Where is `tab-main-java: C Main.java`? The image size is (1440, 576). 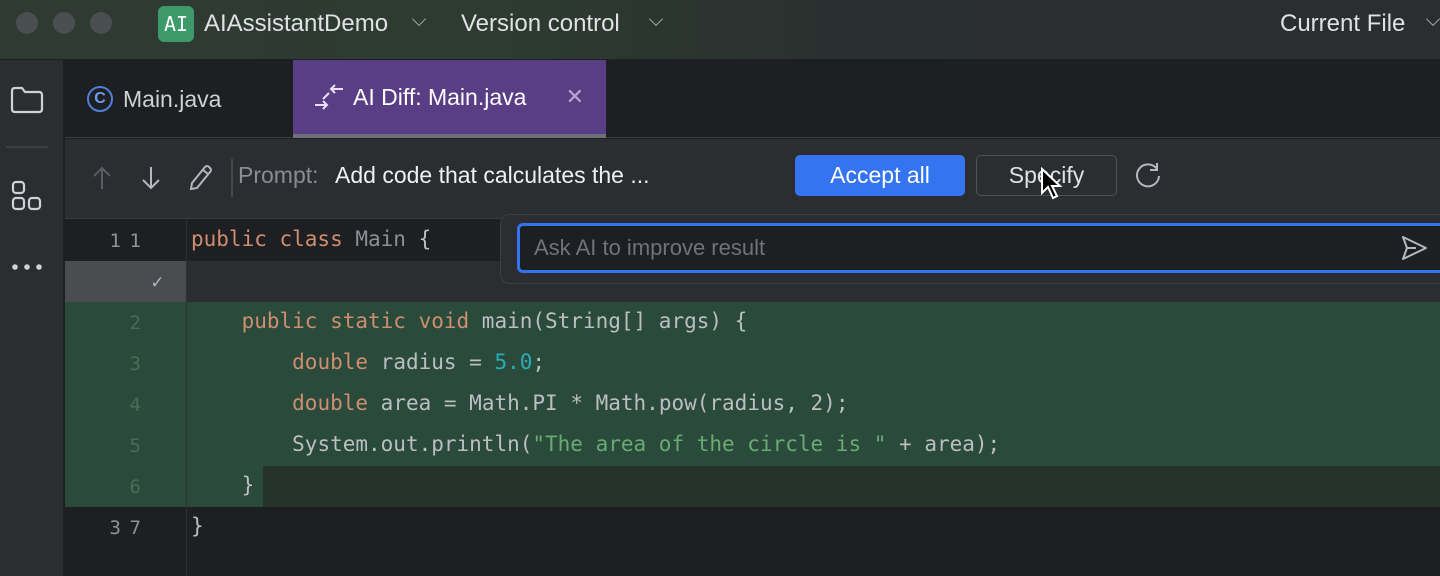
tab-main-java: C Main.java is located at coordinates (154, 99).